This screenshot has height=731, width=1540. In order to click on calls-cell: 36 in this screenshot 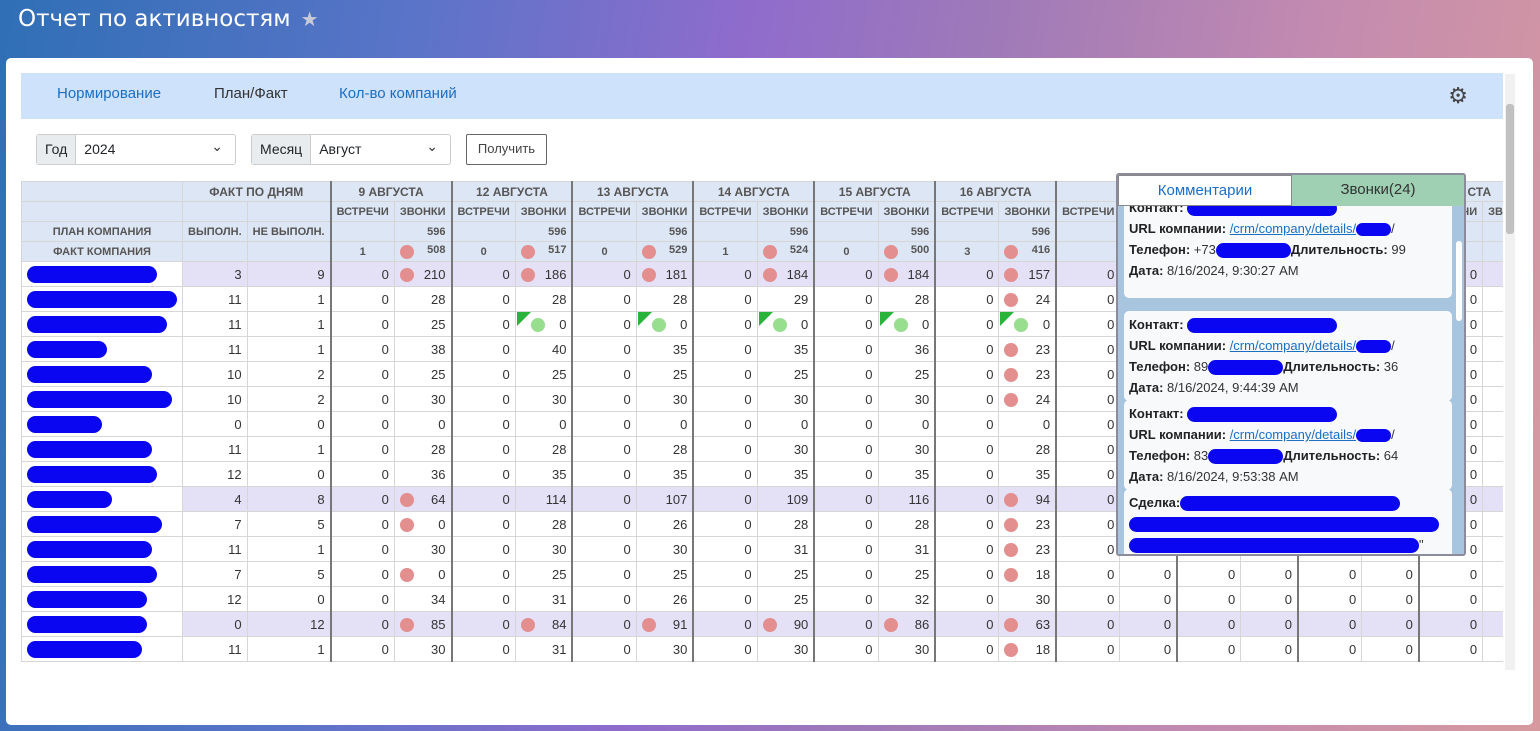, I will do `click(906, 349)`.